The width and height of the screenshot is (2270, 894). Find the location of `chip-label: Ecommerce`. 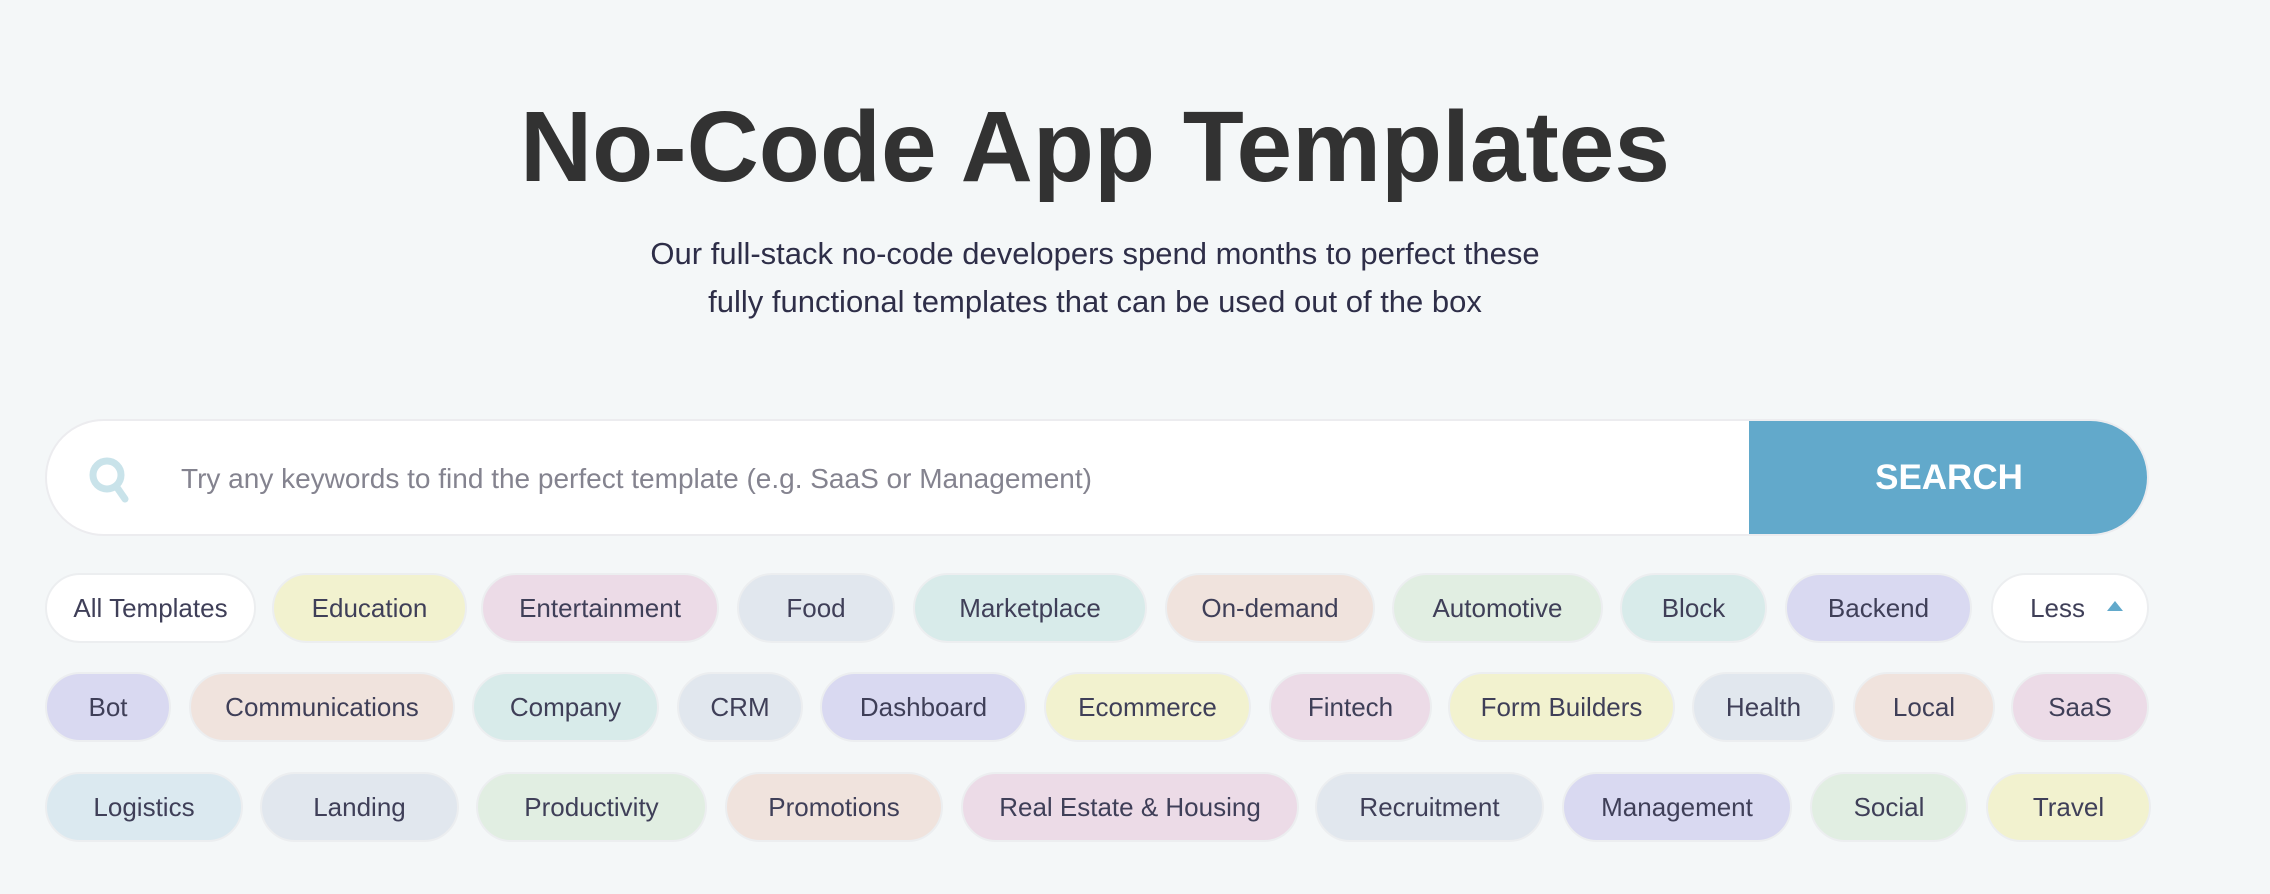

chip-label: Ecommerce is located at coordinates (1147, 706).